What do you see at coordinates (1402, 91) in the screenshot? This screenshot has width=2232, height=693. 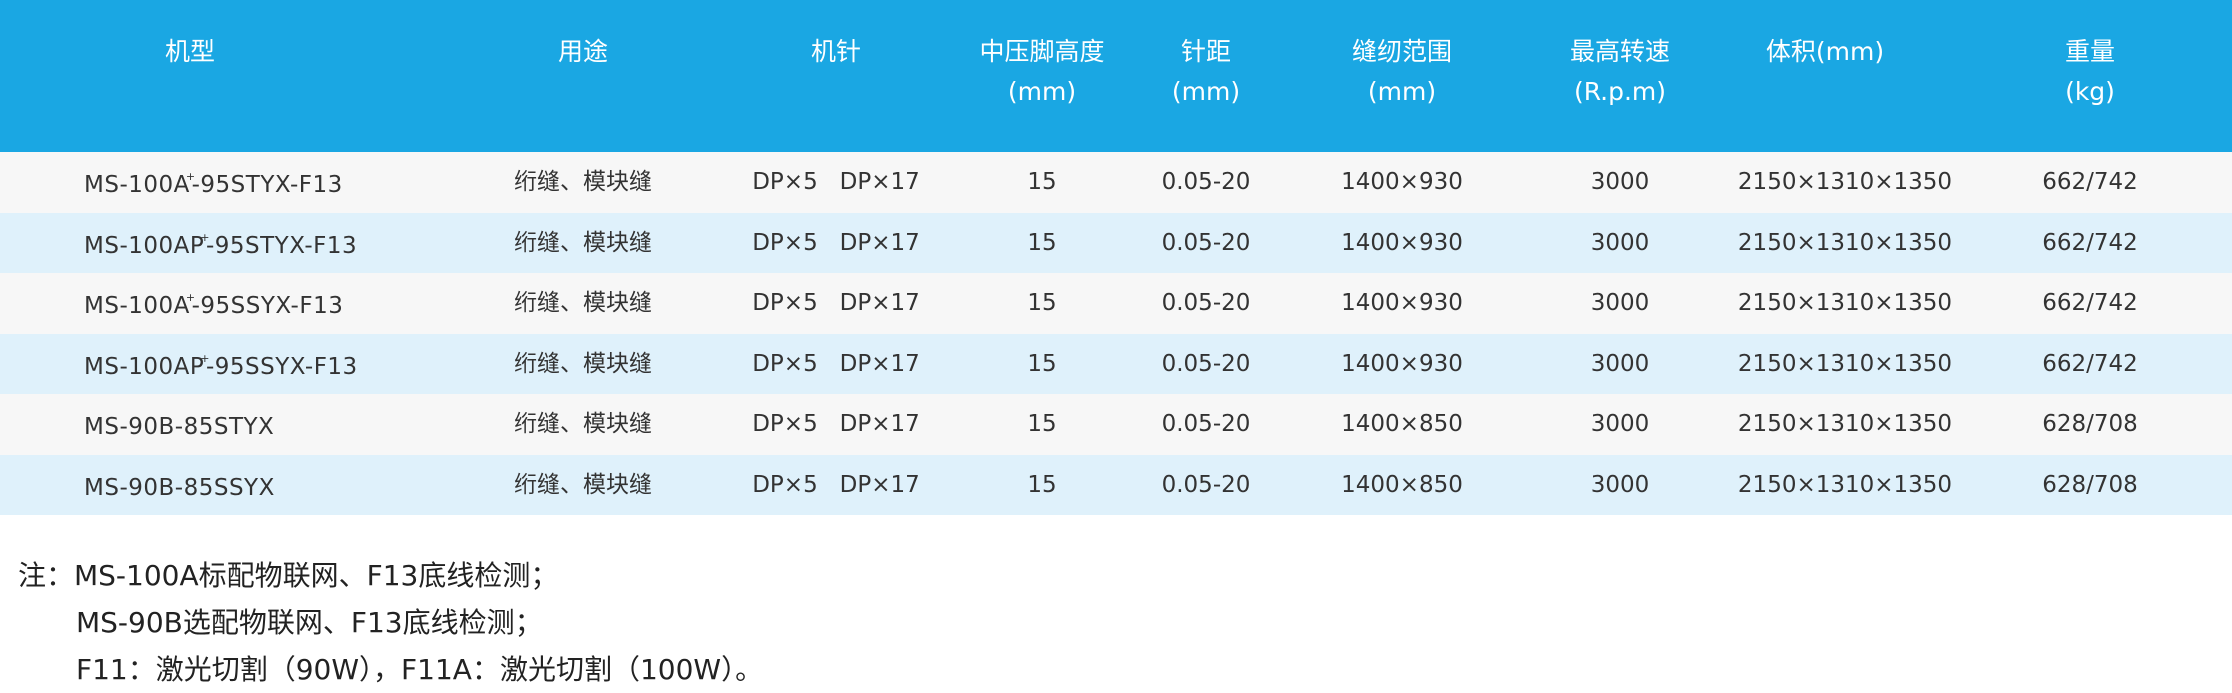 I see `header-sewing-range-unit: (mm)` at bounding box center [1402, 91].